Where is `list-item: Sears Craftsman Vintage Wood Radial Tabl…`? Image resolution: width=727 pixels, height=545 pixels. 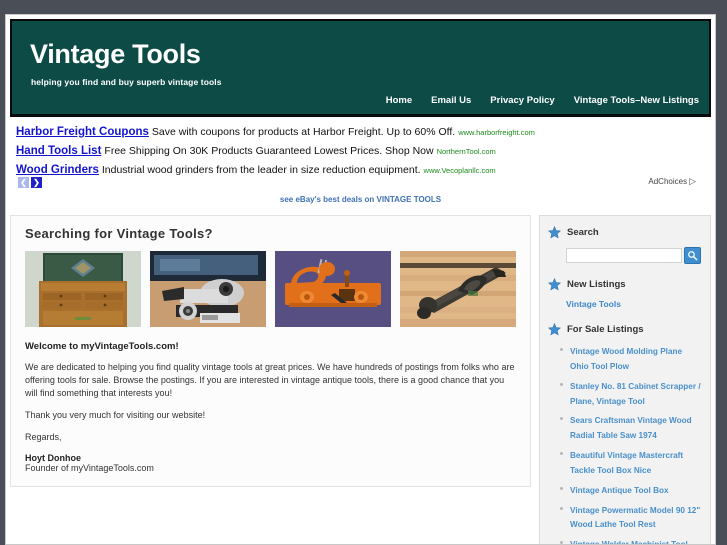 list-item: Sears Craftsman Vintage Wood Radial Tabl… is located at coordinates (630, 428).